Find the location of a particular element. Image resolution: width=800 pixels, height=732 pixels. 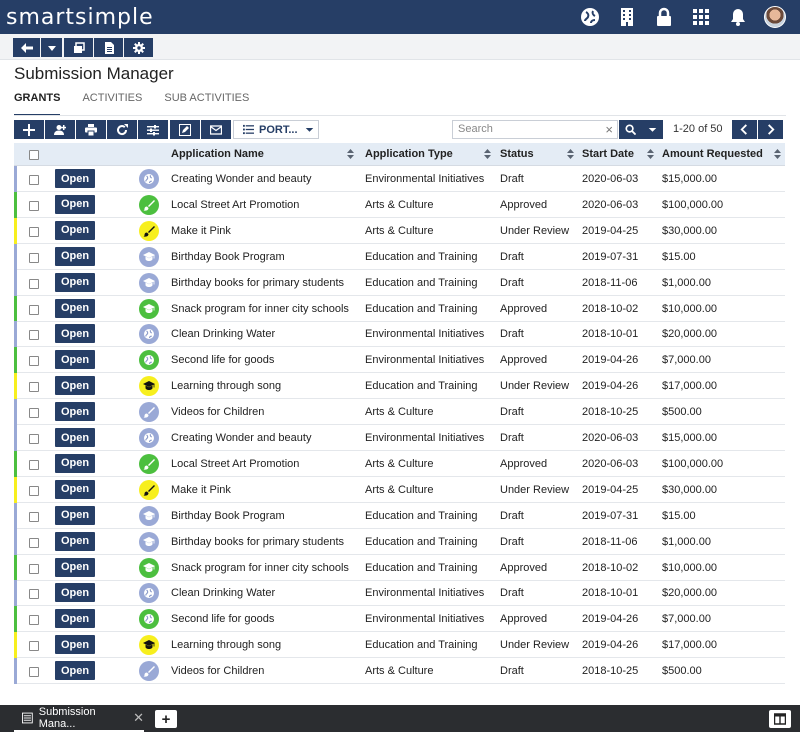

settings-button is located at coordinates (138, 47).